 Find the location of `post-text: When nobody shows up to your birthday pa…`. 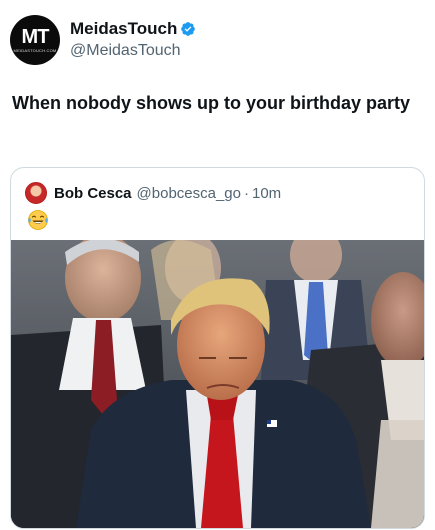

post-text: When nobody shows up to your birthday pa… is located at coordinates (211, 103).